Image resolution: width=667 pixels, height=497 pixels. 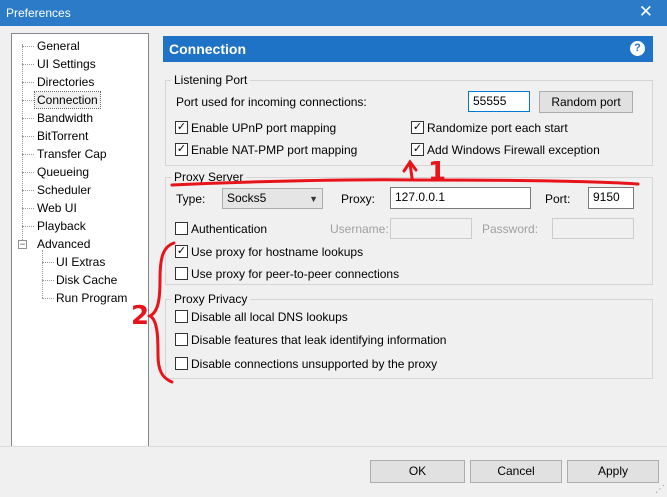 What do you see at coordinates (269, 317) in the screenshot?
I see `disable-dns-label: Disable all local DNS lookups` at bounding box center [269, 317].